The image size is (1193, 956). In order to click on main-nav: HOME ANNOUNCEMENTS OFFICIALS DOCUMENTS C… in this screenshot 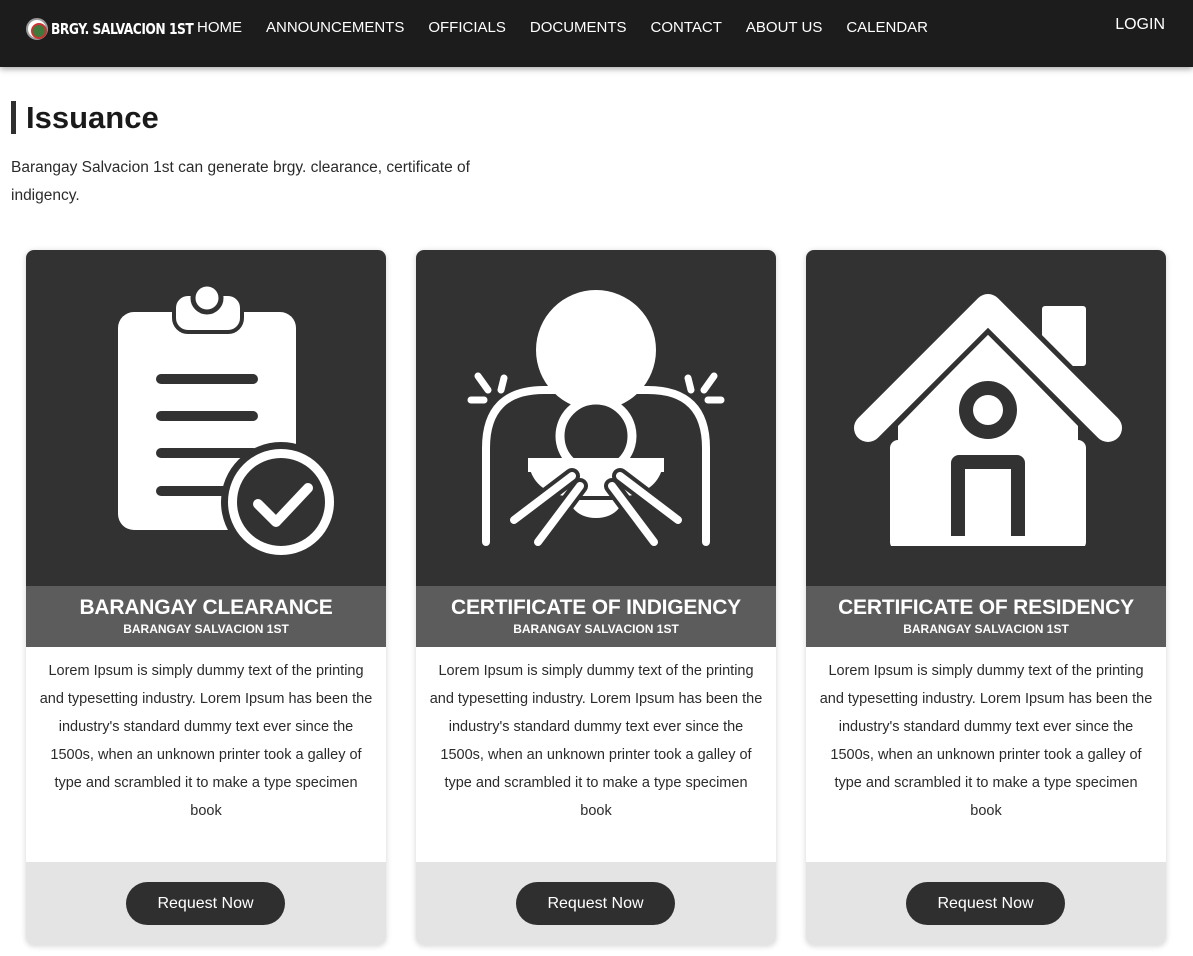, I will do `click(574, 27)`.